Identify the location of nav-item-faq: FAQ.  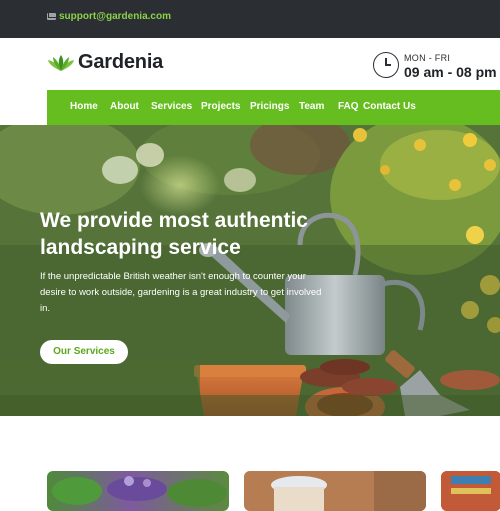
(348, 106).